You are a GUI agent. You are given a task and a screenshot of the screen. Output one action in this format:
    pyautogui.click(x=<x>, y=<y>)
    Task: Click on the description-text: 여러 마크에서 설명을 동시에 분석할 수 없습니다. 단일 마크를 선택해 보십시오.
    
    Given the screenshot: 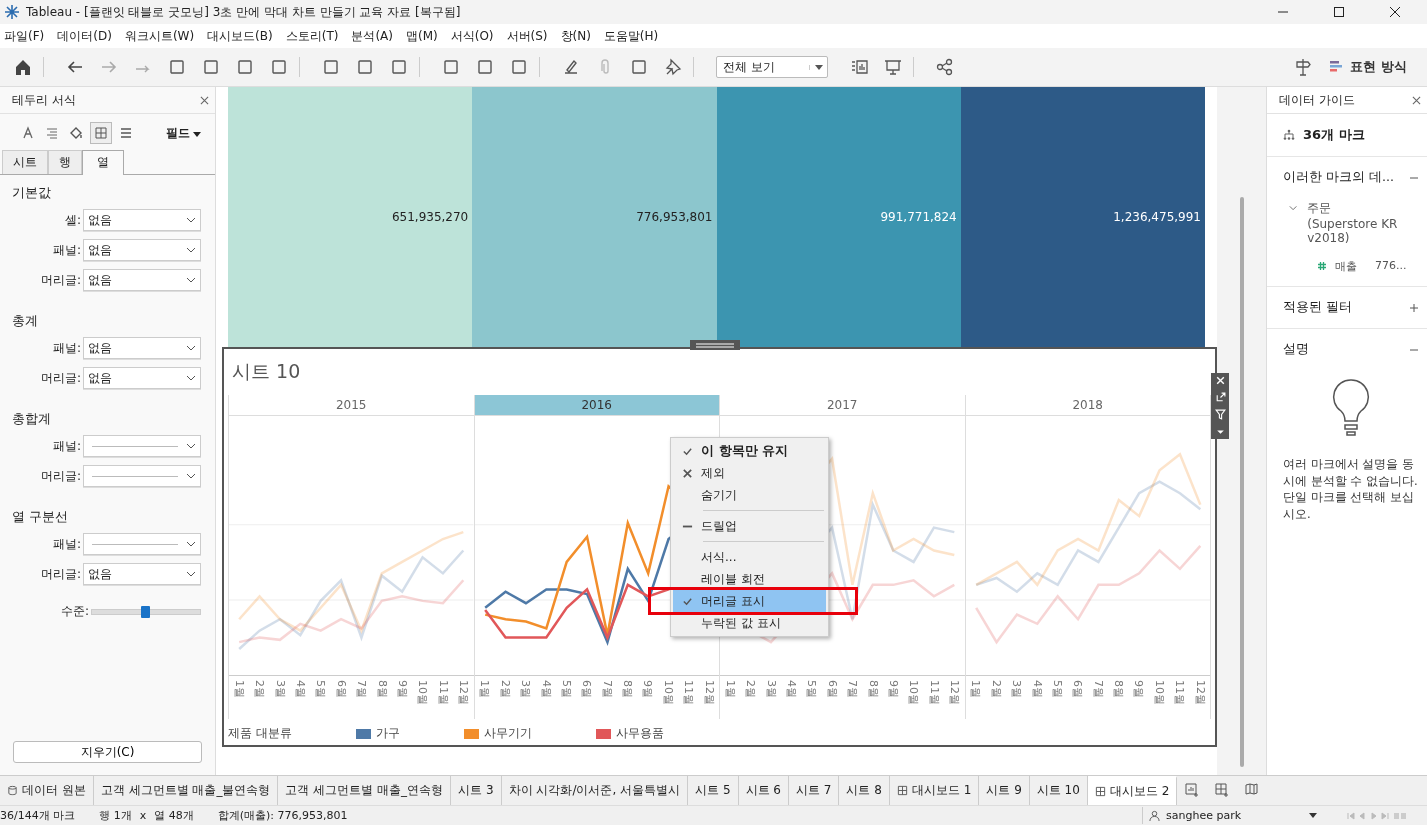 What is the action you would take?
    pyautogui.click(x=1351, y=489)
    